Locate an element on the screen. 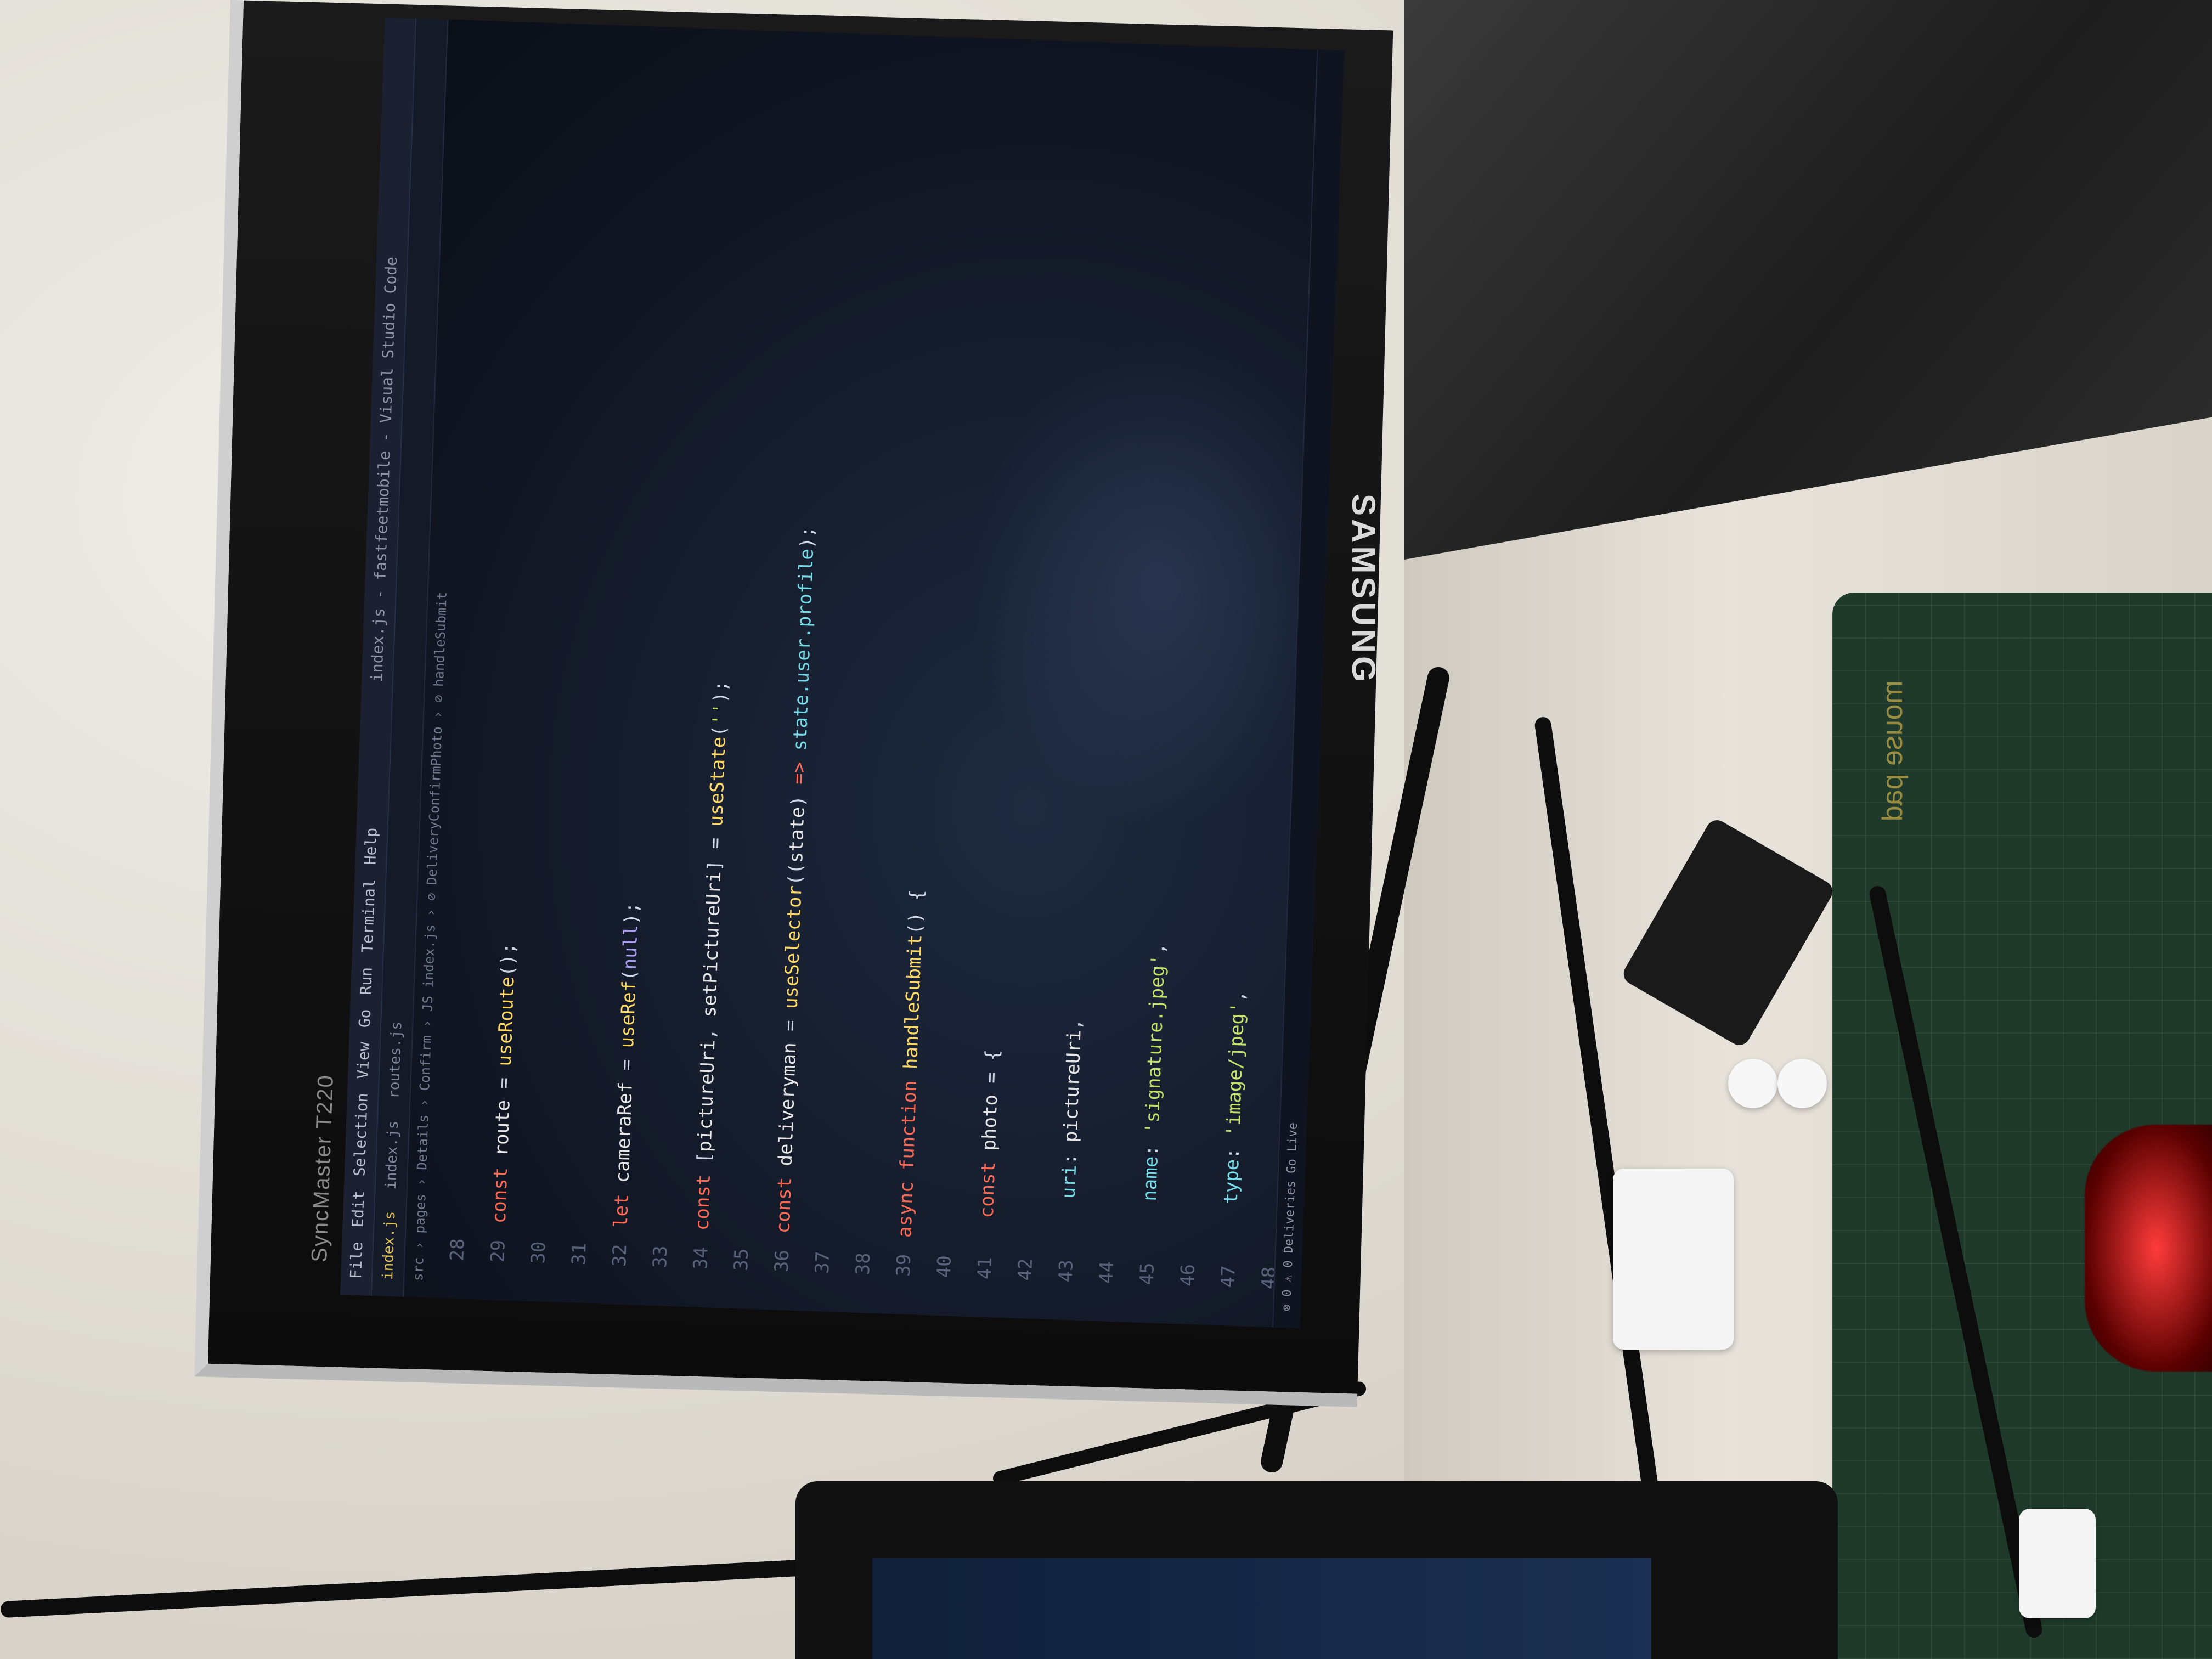 Image resolution: width=2212 pixels, height=1659 pixels. menu-view: View is located at coordinates (364, 1060).